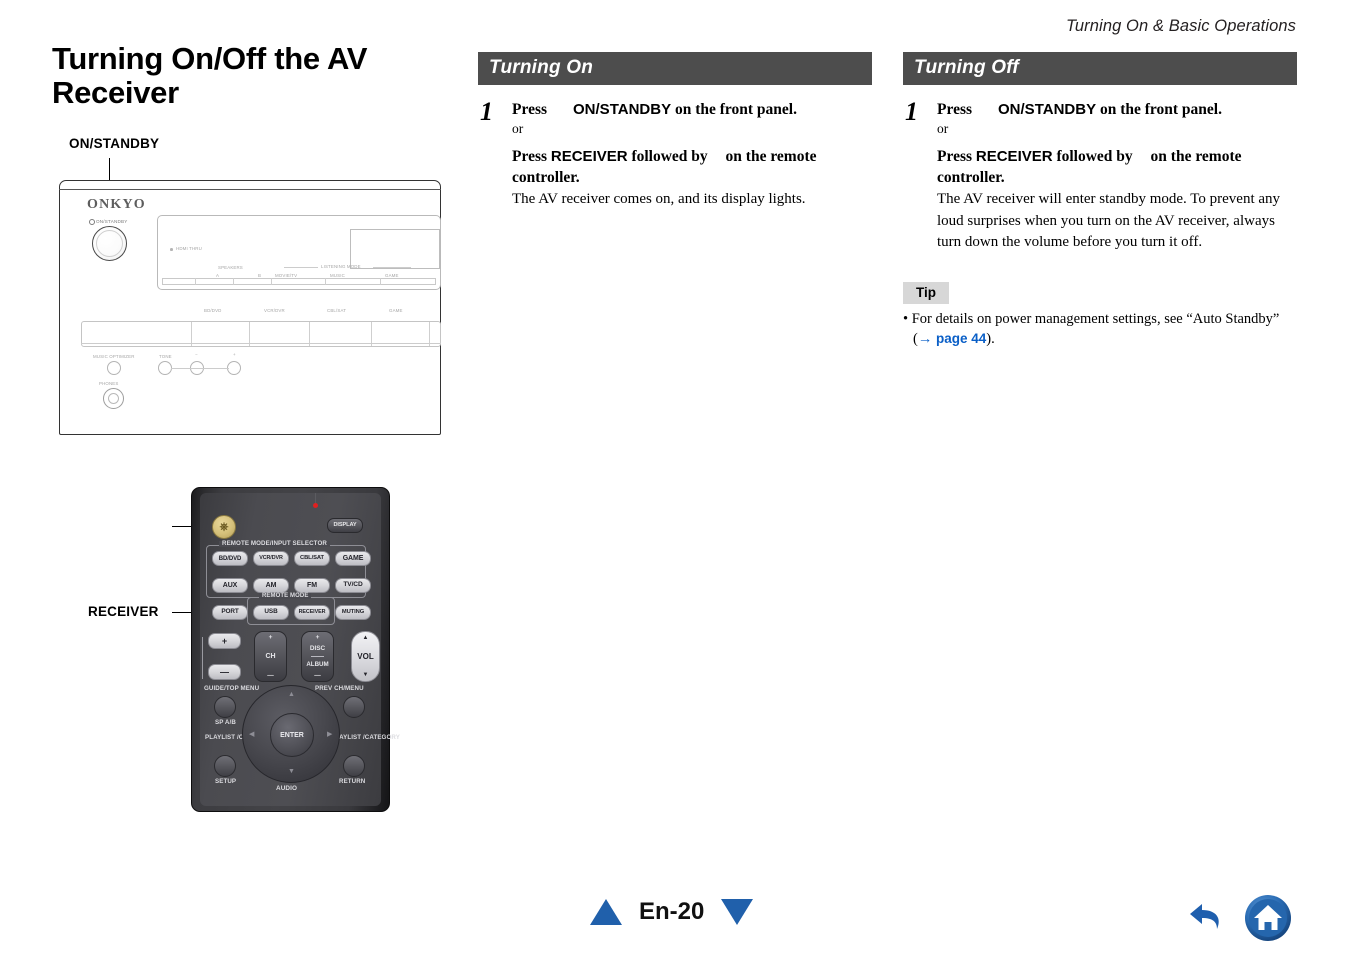 The height and width of the screenshot is (954, 1348). Describe the element at coordinates (230, 585) in the screenshot. I see `remote-button-aux: AUX` at that location.